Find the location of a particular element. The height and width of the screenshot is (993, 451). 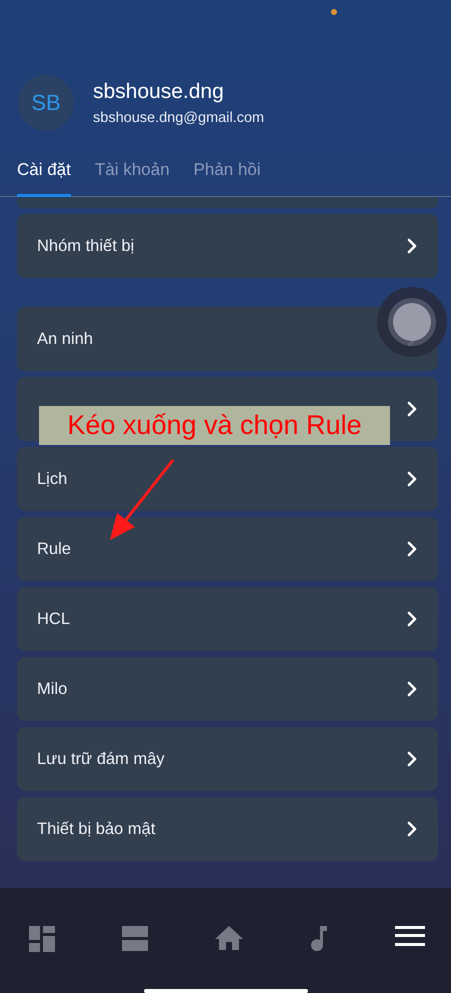

user-name: sbshouse.dng is located at coordinates (159, 92).